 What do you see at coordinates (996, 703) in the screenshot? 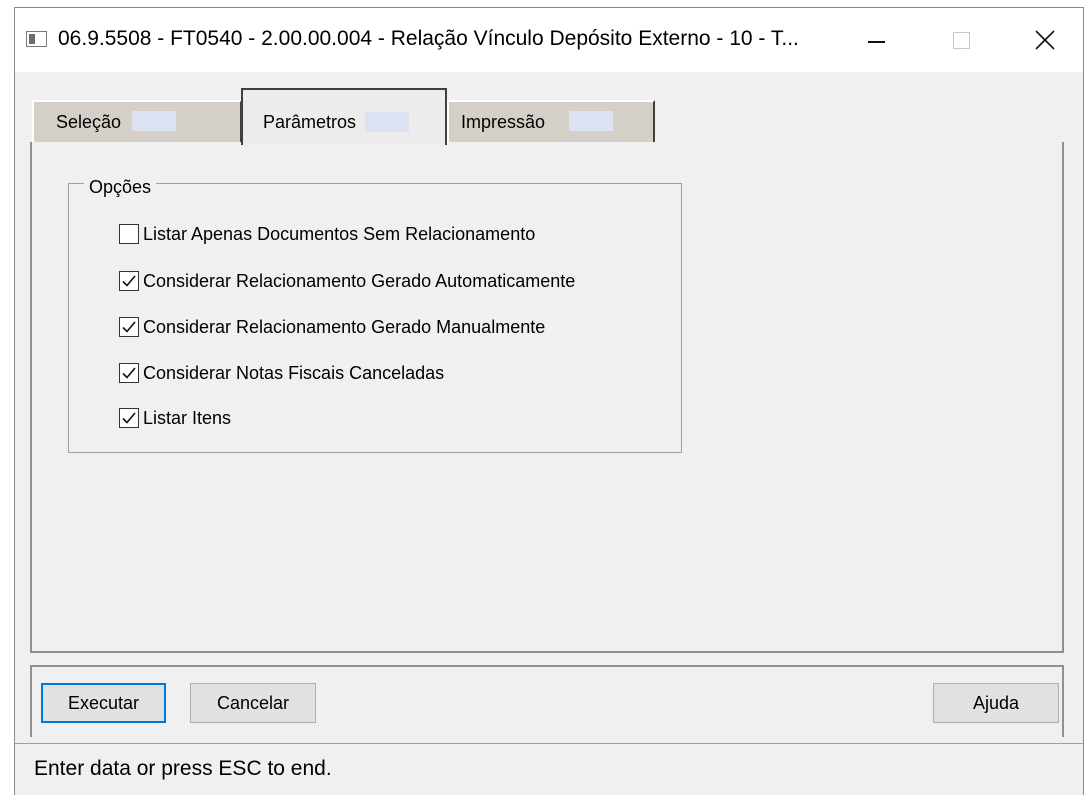
I see `ajuda-button: Ajuda` at bounding box center [996, 703].